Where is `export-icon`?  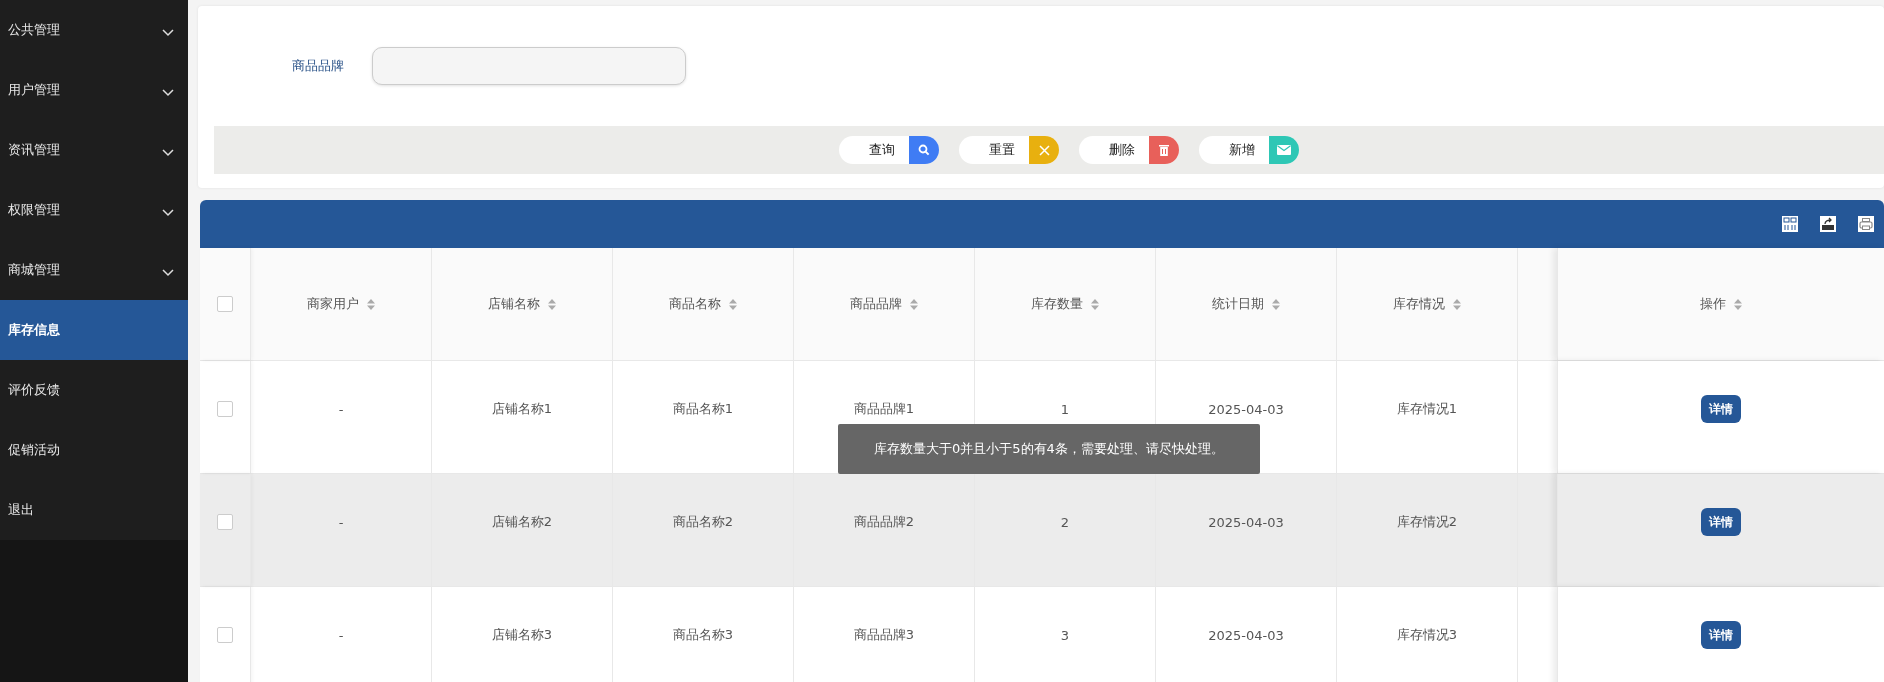
export-icon is located at coordinates (1828, 224).